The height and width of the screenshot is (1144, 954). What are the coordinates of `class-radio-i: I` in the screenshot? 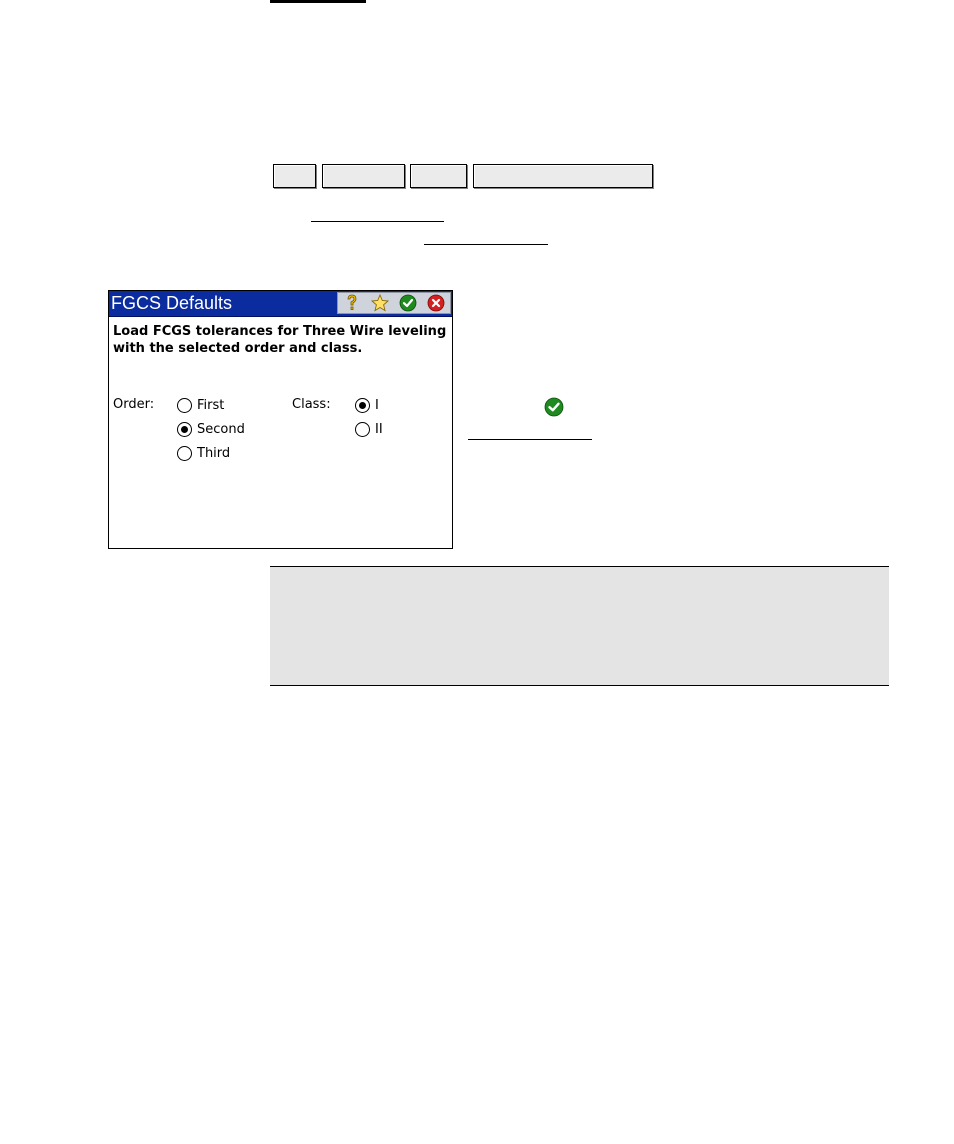 It's located at (367, 405).